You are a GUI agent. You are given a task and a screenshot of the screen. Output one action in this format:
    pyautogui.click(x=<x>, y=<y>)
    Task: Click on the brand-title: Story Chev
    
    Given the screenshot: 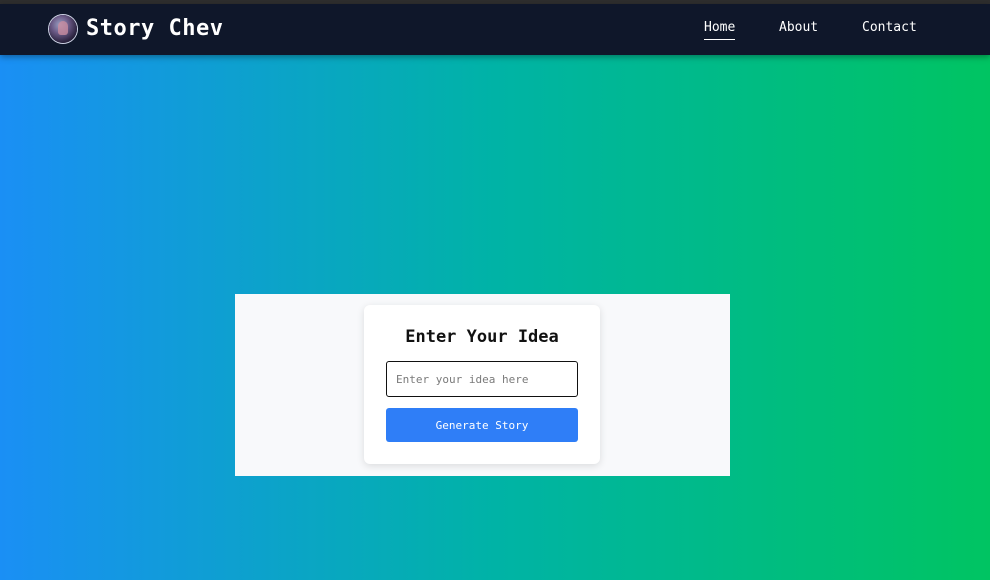 What is the action you would take?
    pyautogui.click(x=154, y=29)
    